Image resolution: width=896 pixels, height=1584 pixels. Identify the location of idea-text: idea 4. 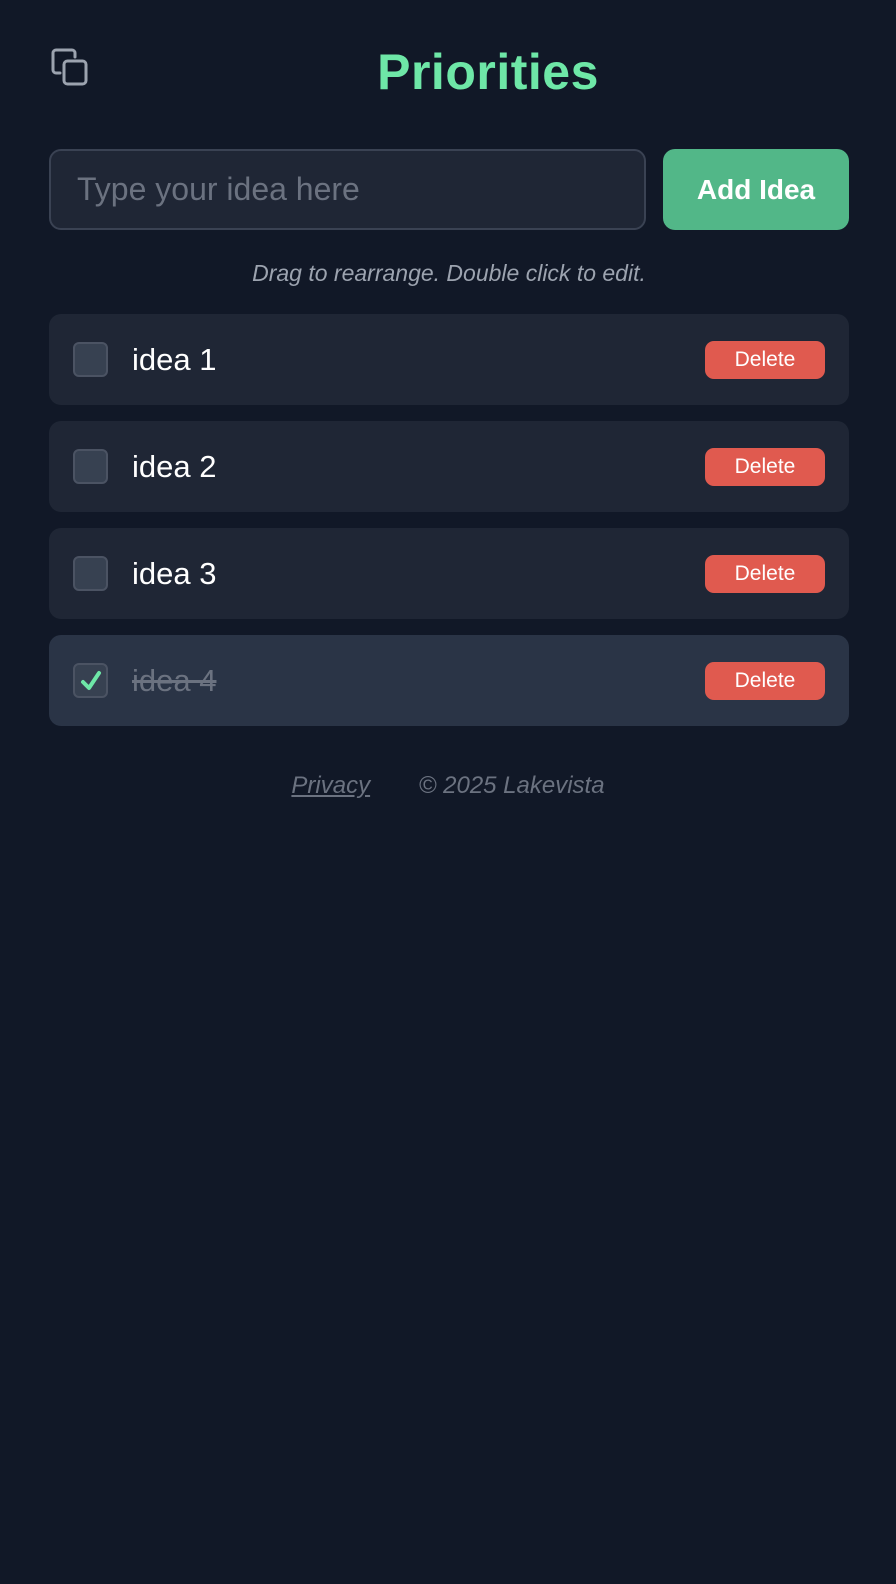
(174, 680).